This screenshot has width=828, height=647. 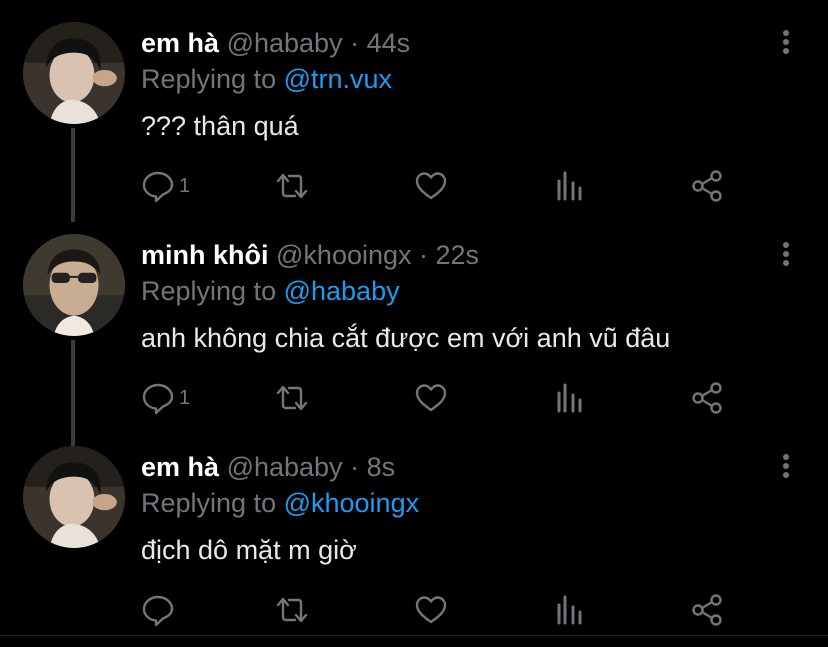 What do you see at coordinates (458, 255) in the screenshot?
I see `timestamp: 22s` at bounding box center [458, 255].